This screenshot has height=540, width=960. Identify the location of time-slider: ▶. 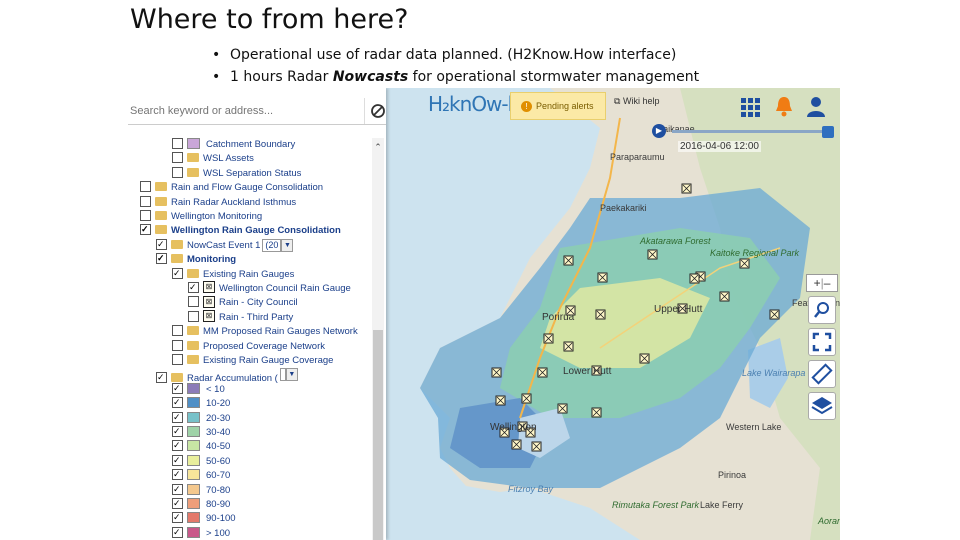
(743, 131).